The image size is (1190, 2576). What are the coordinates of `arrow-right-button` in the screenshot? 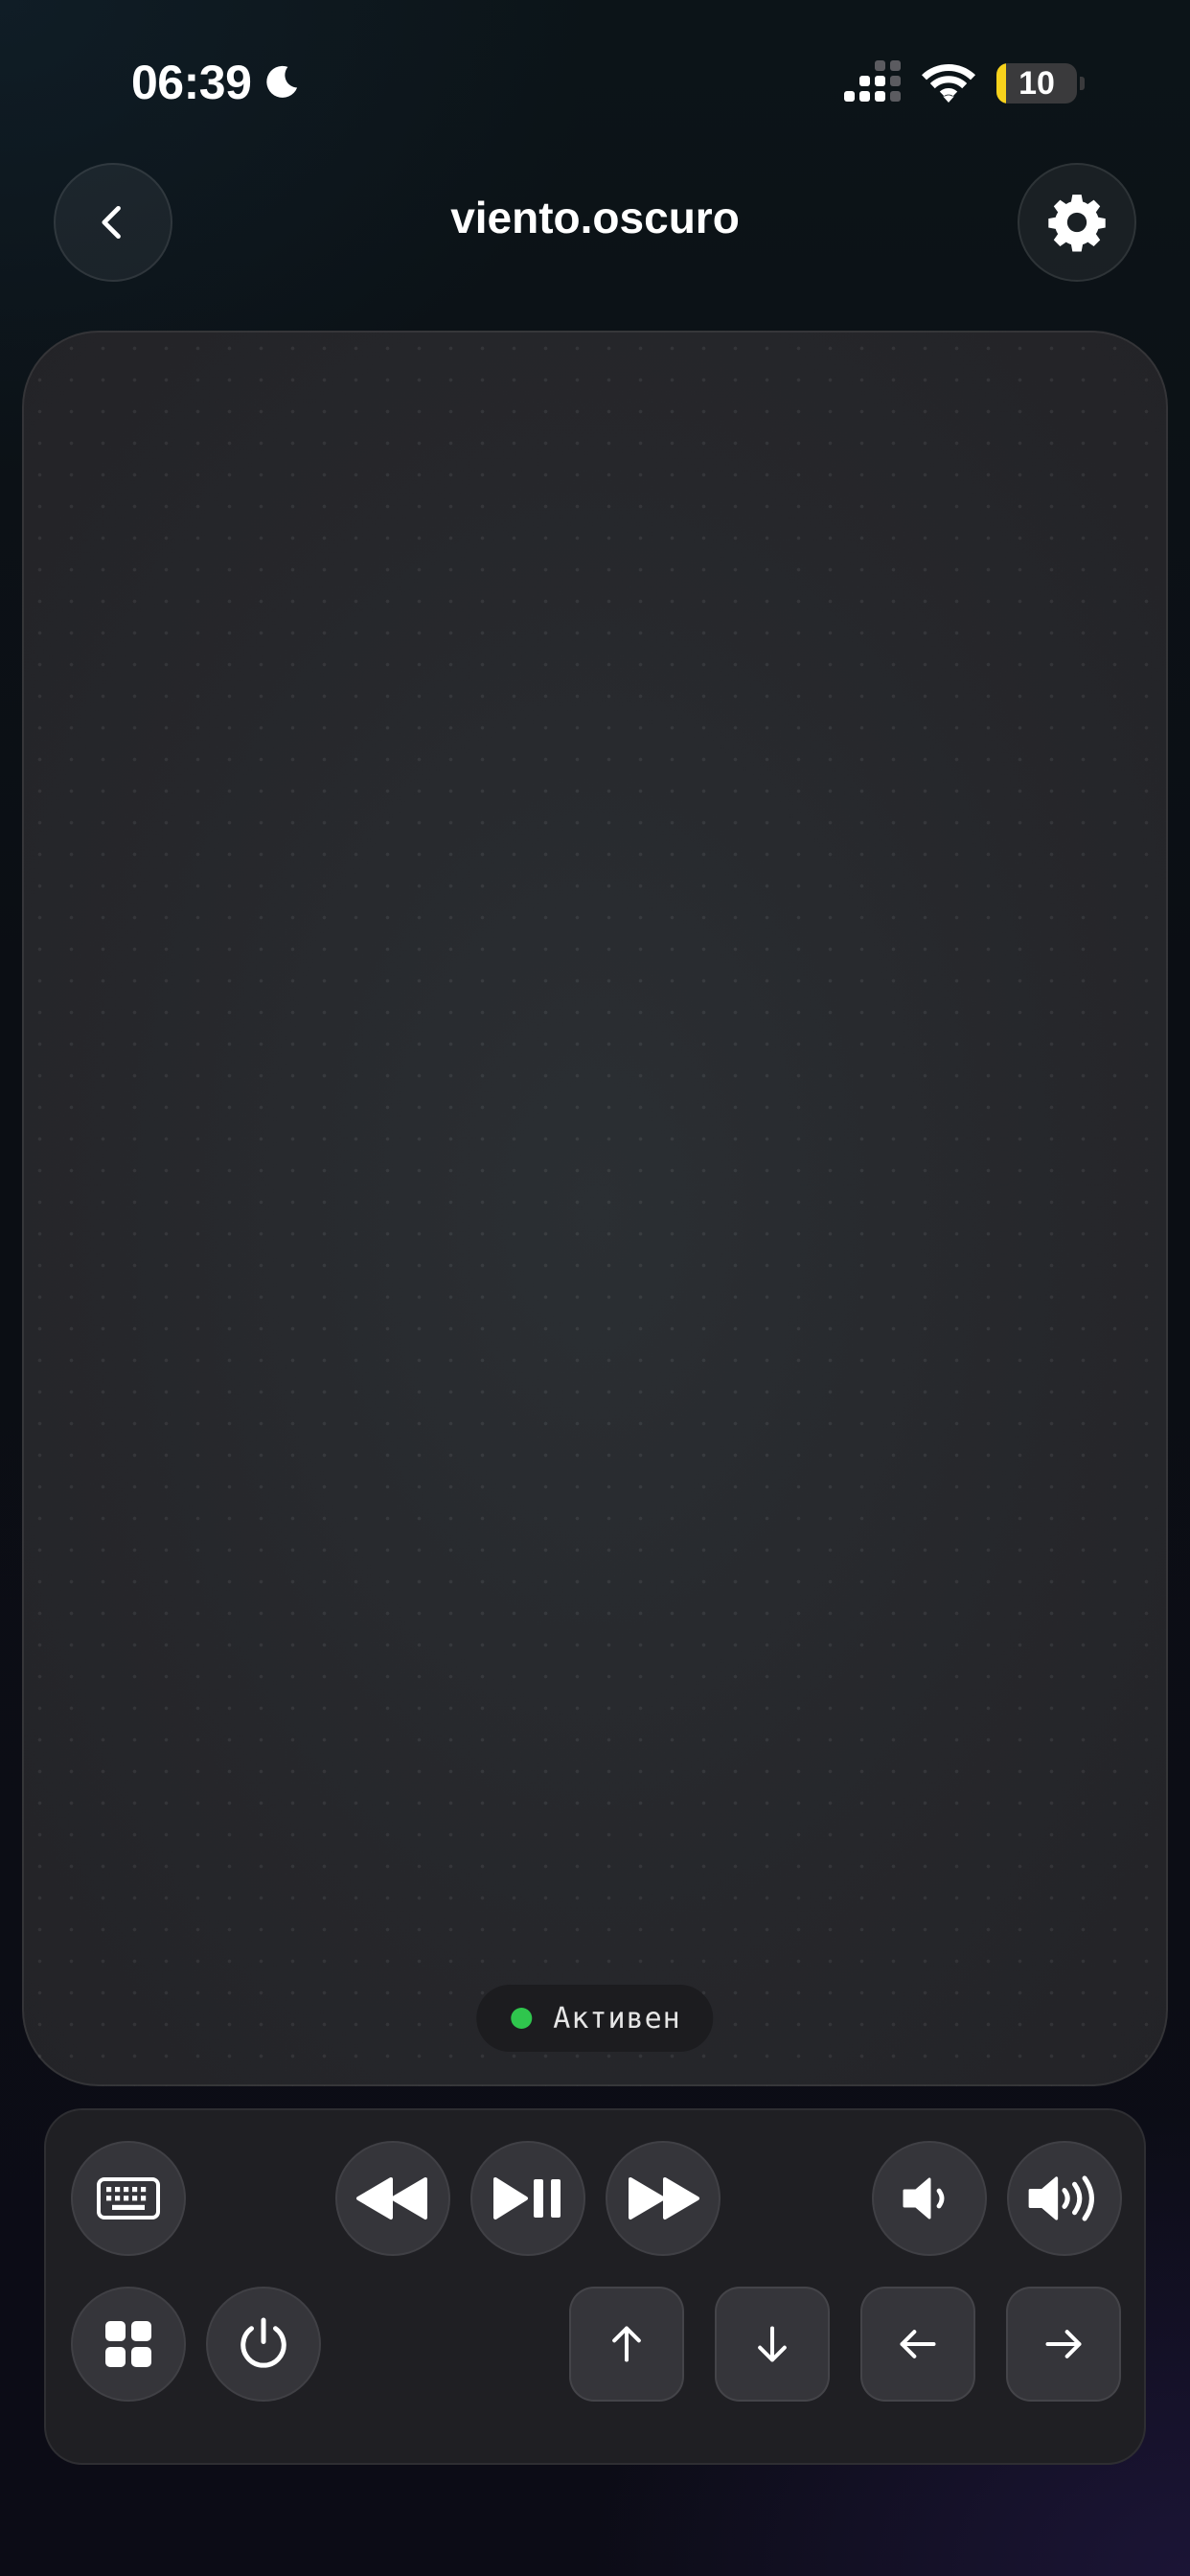 It's located at (1064, 2344).